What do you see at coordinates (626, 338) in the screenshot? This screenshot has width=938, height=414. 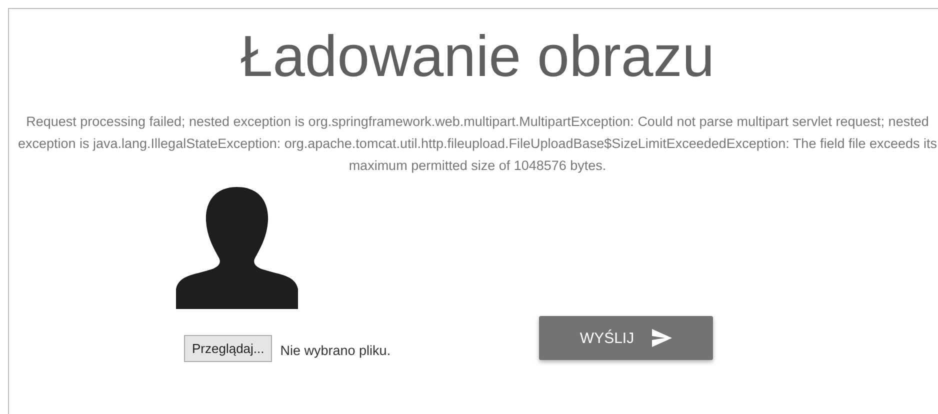 I see `send-button: WYŚLIJ` at bounding box center [626, 338].